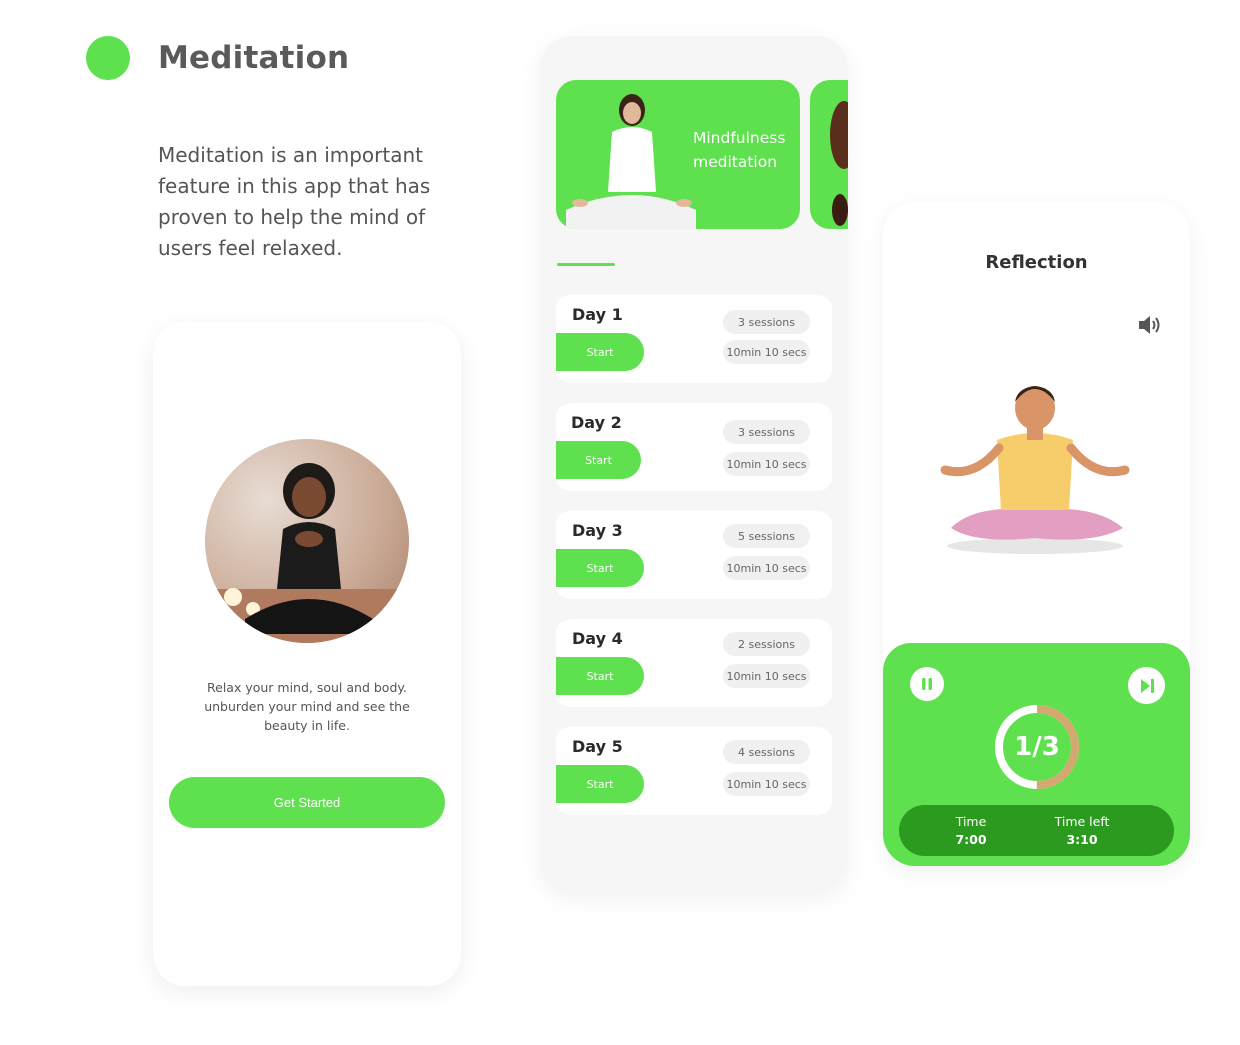 This screenshot has height=1045, width=1240. What do you see at coordinates (1150, 325) in the screenshot?
I see `speaker-icon` at bounding box center [1150, 325].